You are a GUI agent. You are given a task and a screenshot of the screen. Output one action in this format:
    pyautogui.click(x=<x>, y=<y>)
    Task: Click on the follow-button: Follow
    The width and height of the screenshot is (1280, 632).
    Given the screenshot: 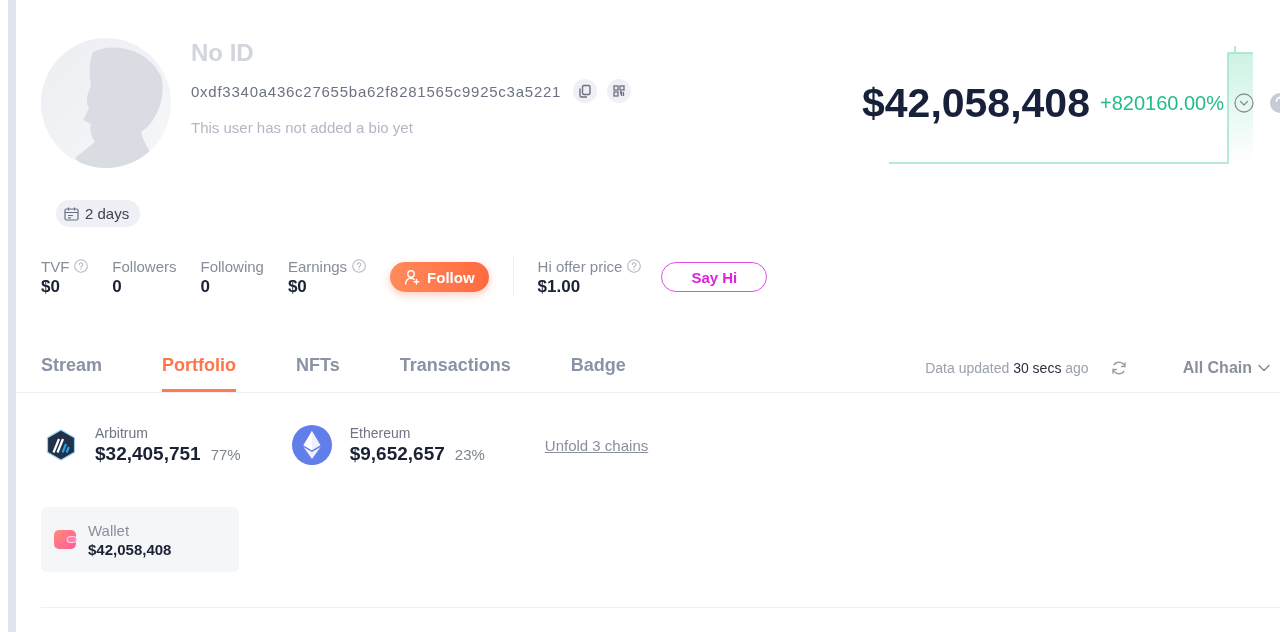 What is the action you would take?
    pyautogui.click(x=439, y=277)
    